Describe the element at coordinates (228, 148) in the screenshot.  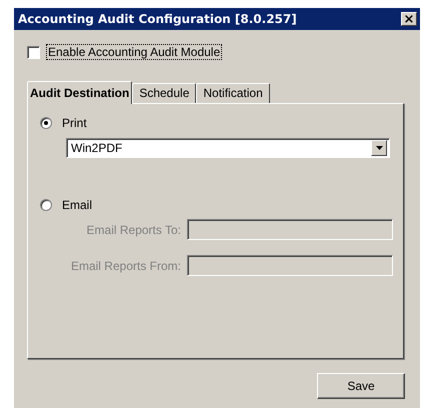
I see `printer-dropdown: Win2PDF` at that location.